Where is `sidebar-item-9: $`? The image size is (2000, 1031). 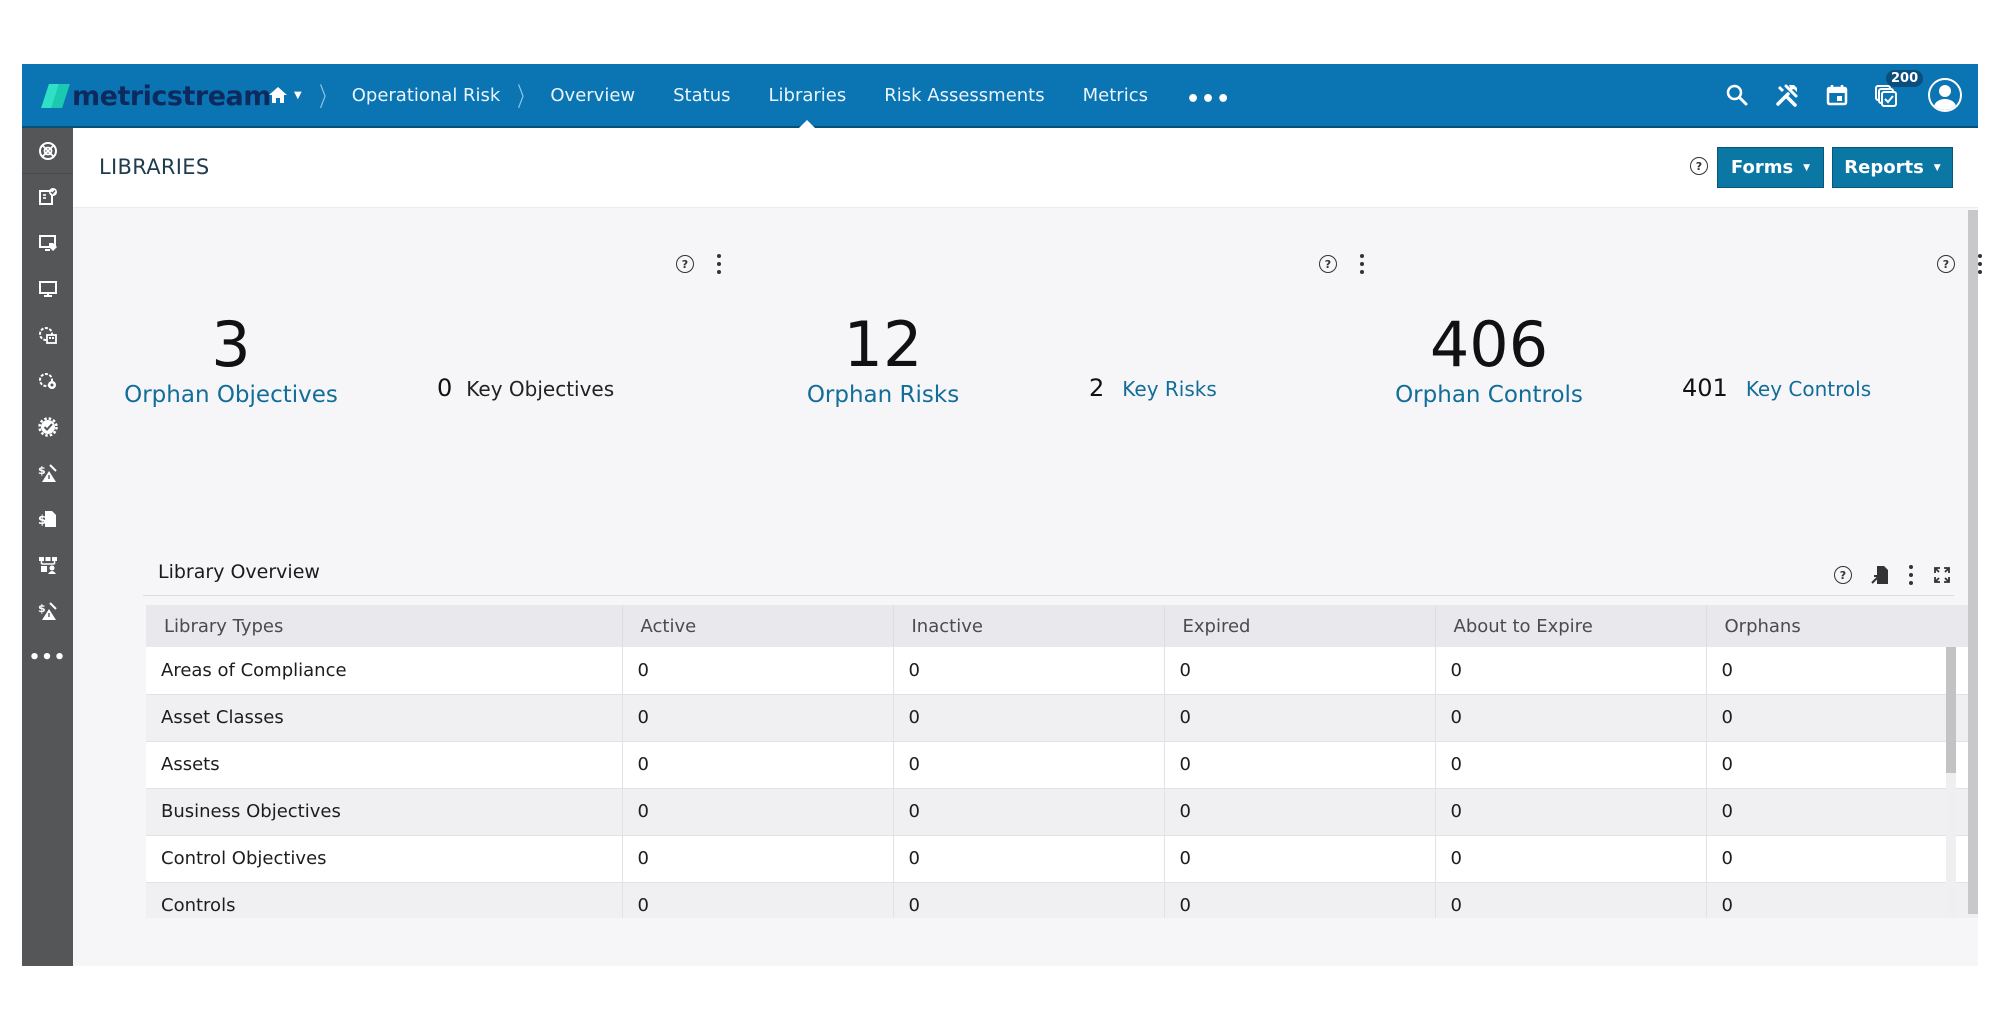
sidebar-item-9: $ is located at coordinates (47, 519).